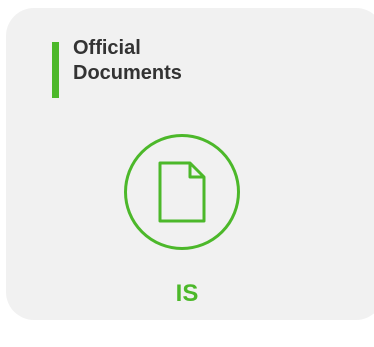  I want to click on card-header: Official Documents, so click(147, 67).